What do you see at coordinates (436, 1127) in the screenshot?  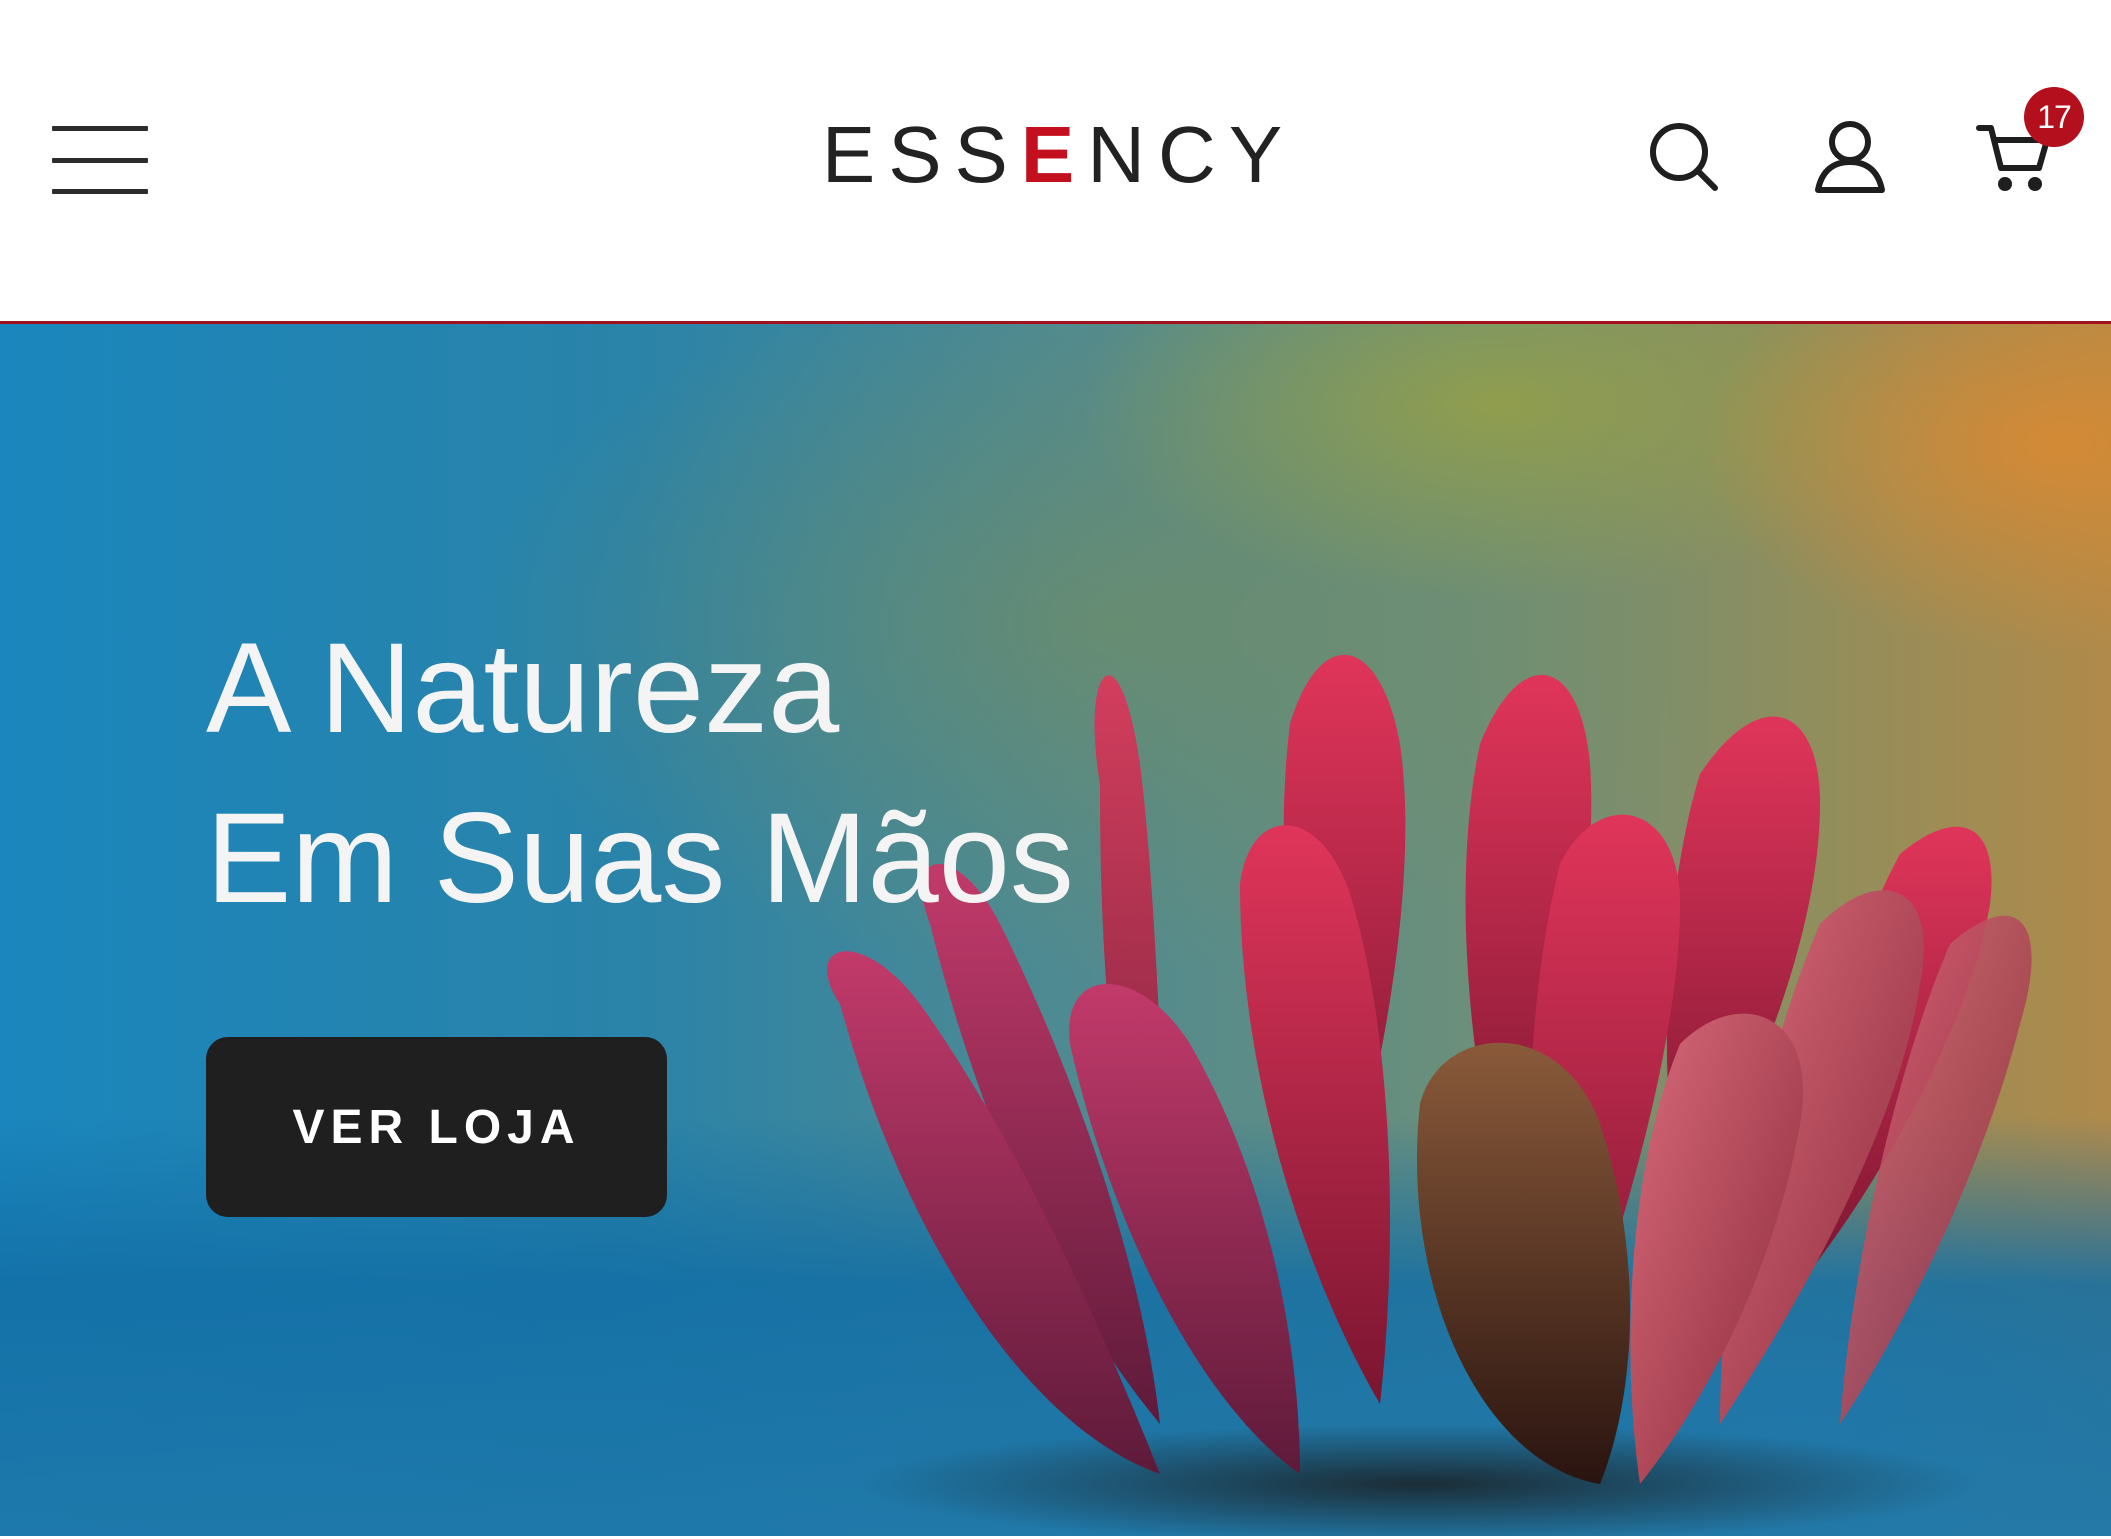 I see `ver-loja-button: VER LOJA` at bounding box center [436, 1127].